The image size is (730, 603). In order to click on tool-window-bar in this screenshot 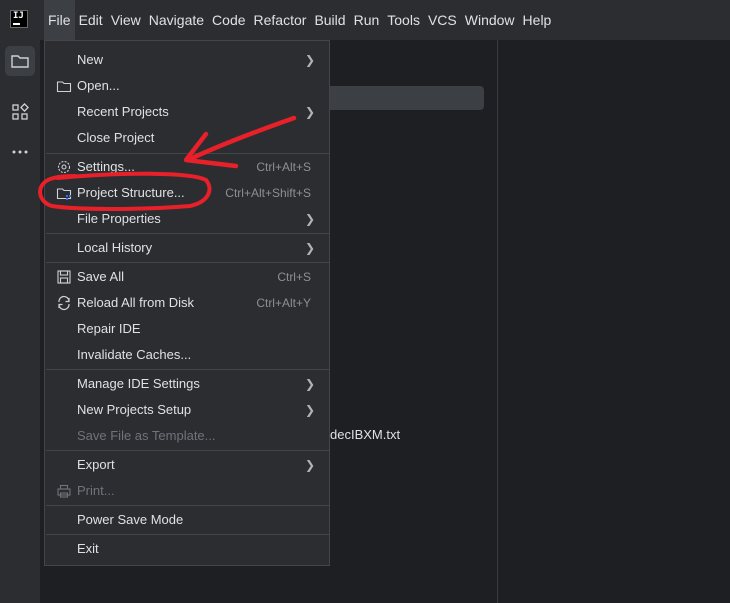, I will do `click(20, 321)`.